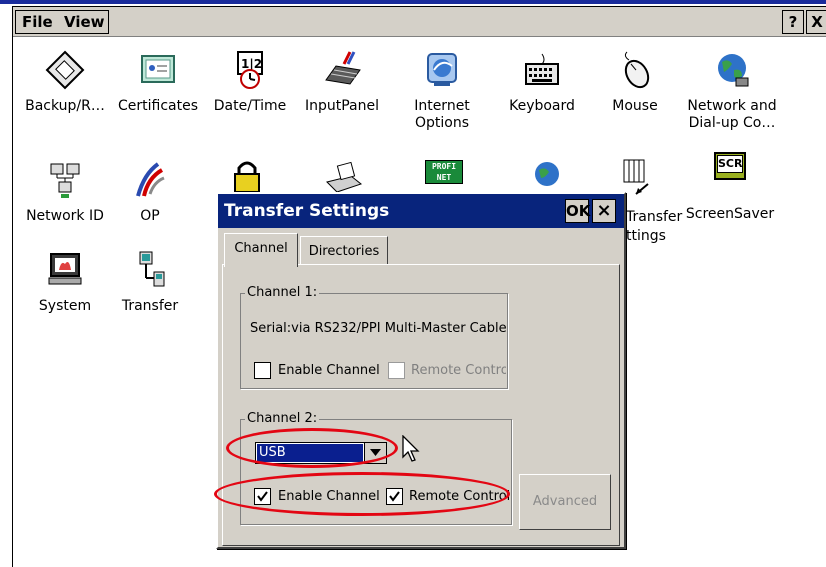  What do you see at coordinates (312, 448) in the screenshot?
I see `highlight-ellipse-usb` at bounding box center [312, 448].